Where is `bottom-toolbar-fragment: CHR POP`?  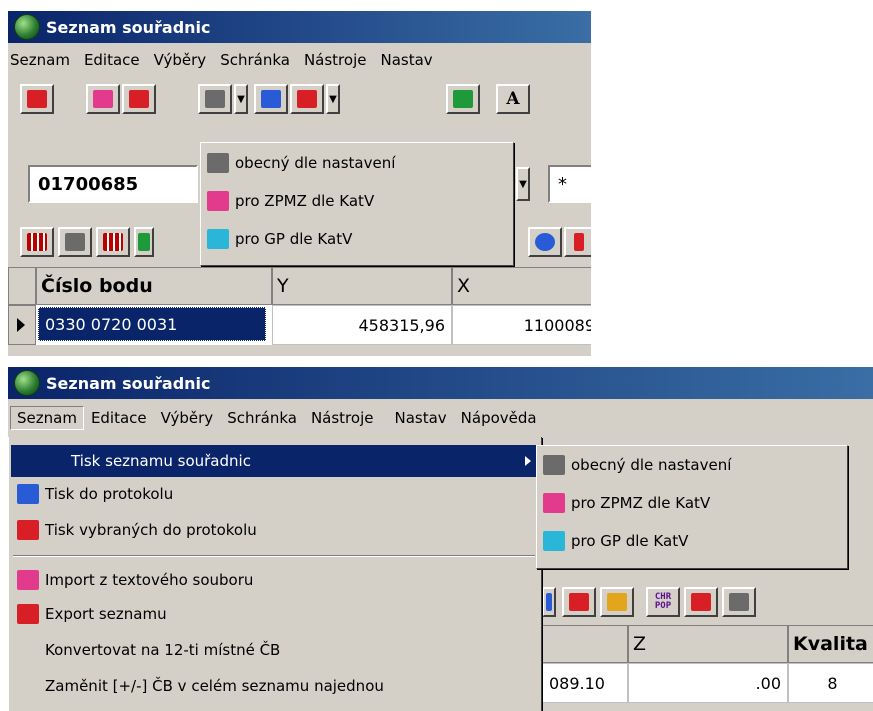
bottom-toolbar-fragment: CHR POP is located at coordinates (705, 602).